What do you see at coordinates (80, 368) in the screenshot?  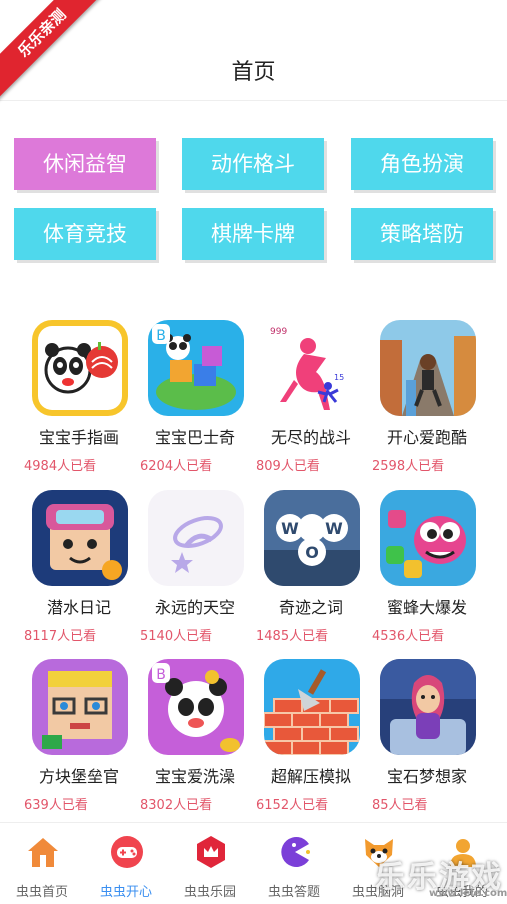 I see `panda-fingerpaint-icon` at bounding box center [80, 368].